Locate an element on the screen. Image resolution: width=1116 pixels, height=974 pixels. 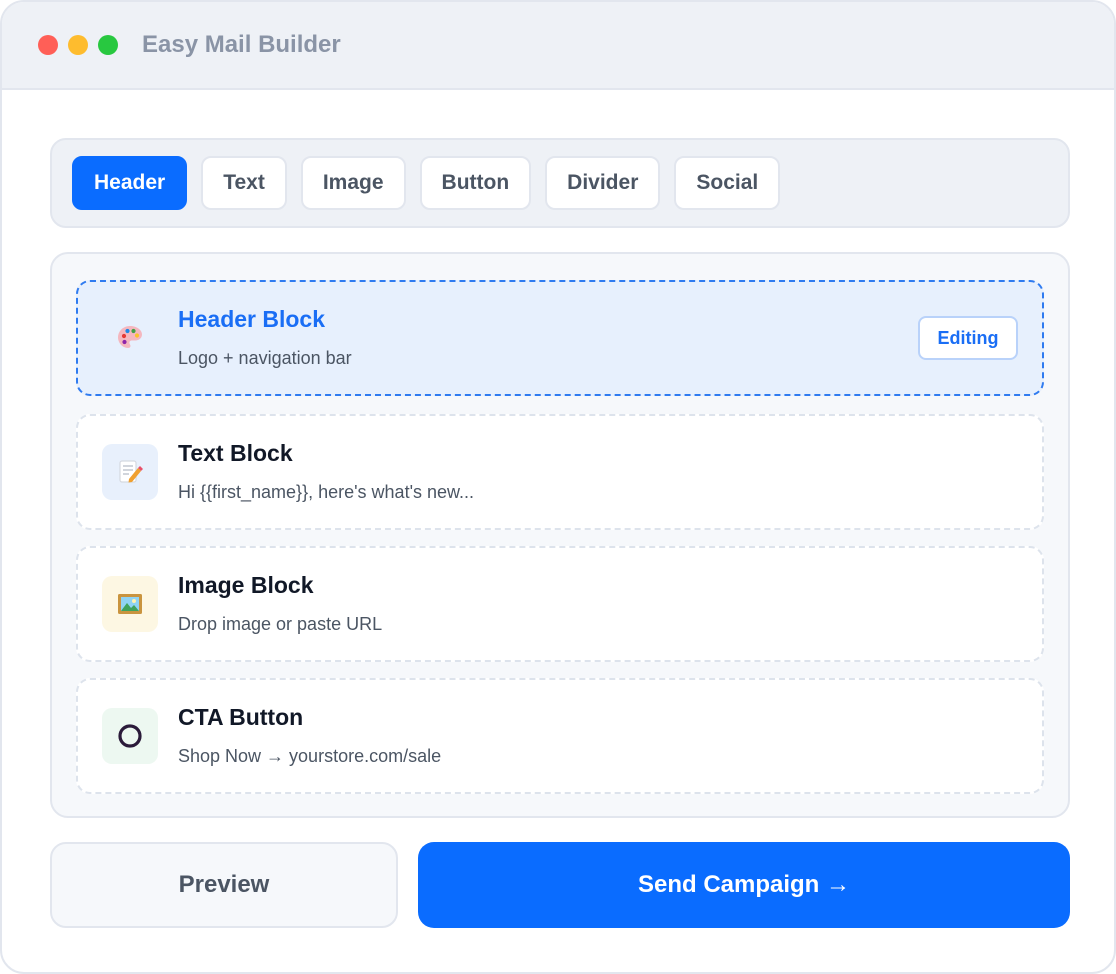
tab-social: Social is located at coordinates (727, 183).